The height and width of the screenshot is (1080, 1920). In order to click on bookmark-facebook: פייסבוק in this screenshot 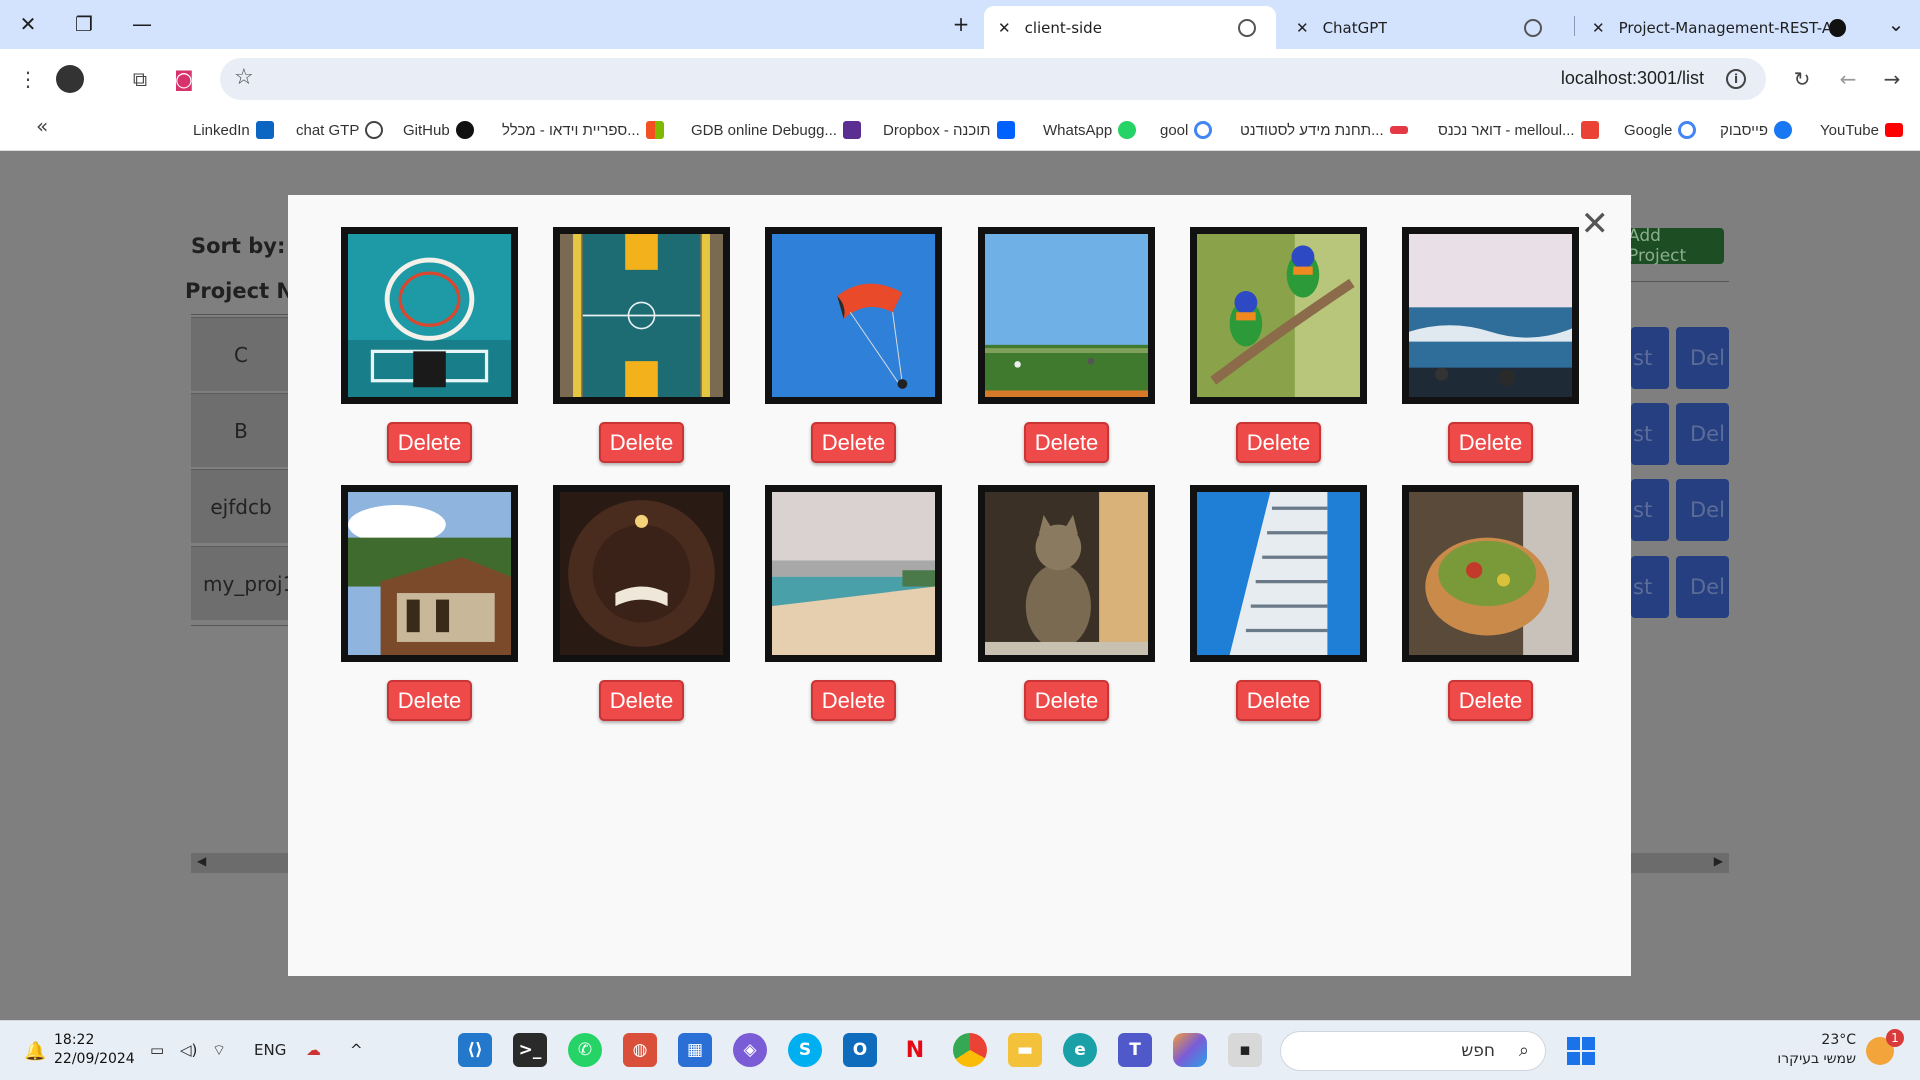, I will do `click(1756, 130)`.